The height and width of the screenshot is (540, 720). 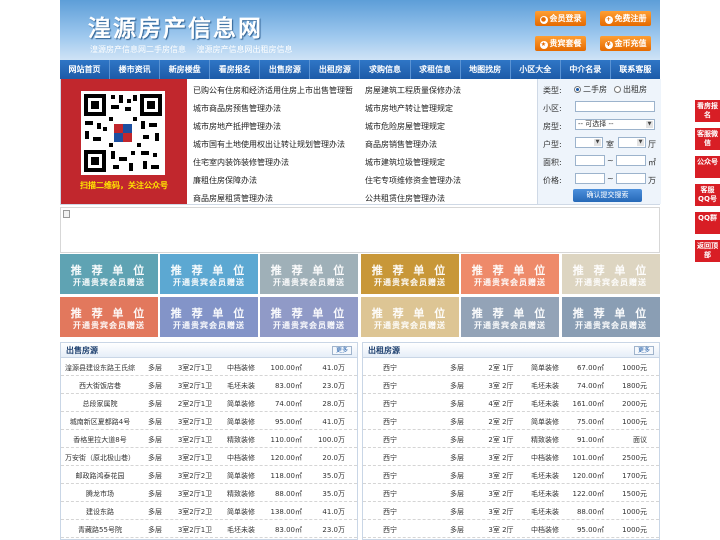 What do you see at coordinates (209, 403) in the screenshot?
I see `sale-listing-row: 总段家属院 多层 2室2厅1卫 简单装修 74.00㎡ 28.0万` at bounding box center [209, 403].